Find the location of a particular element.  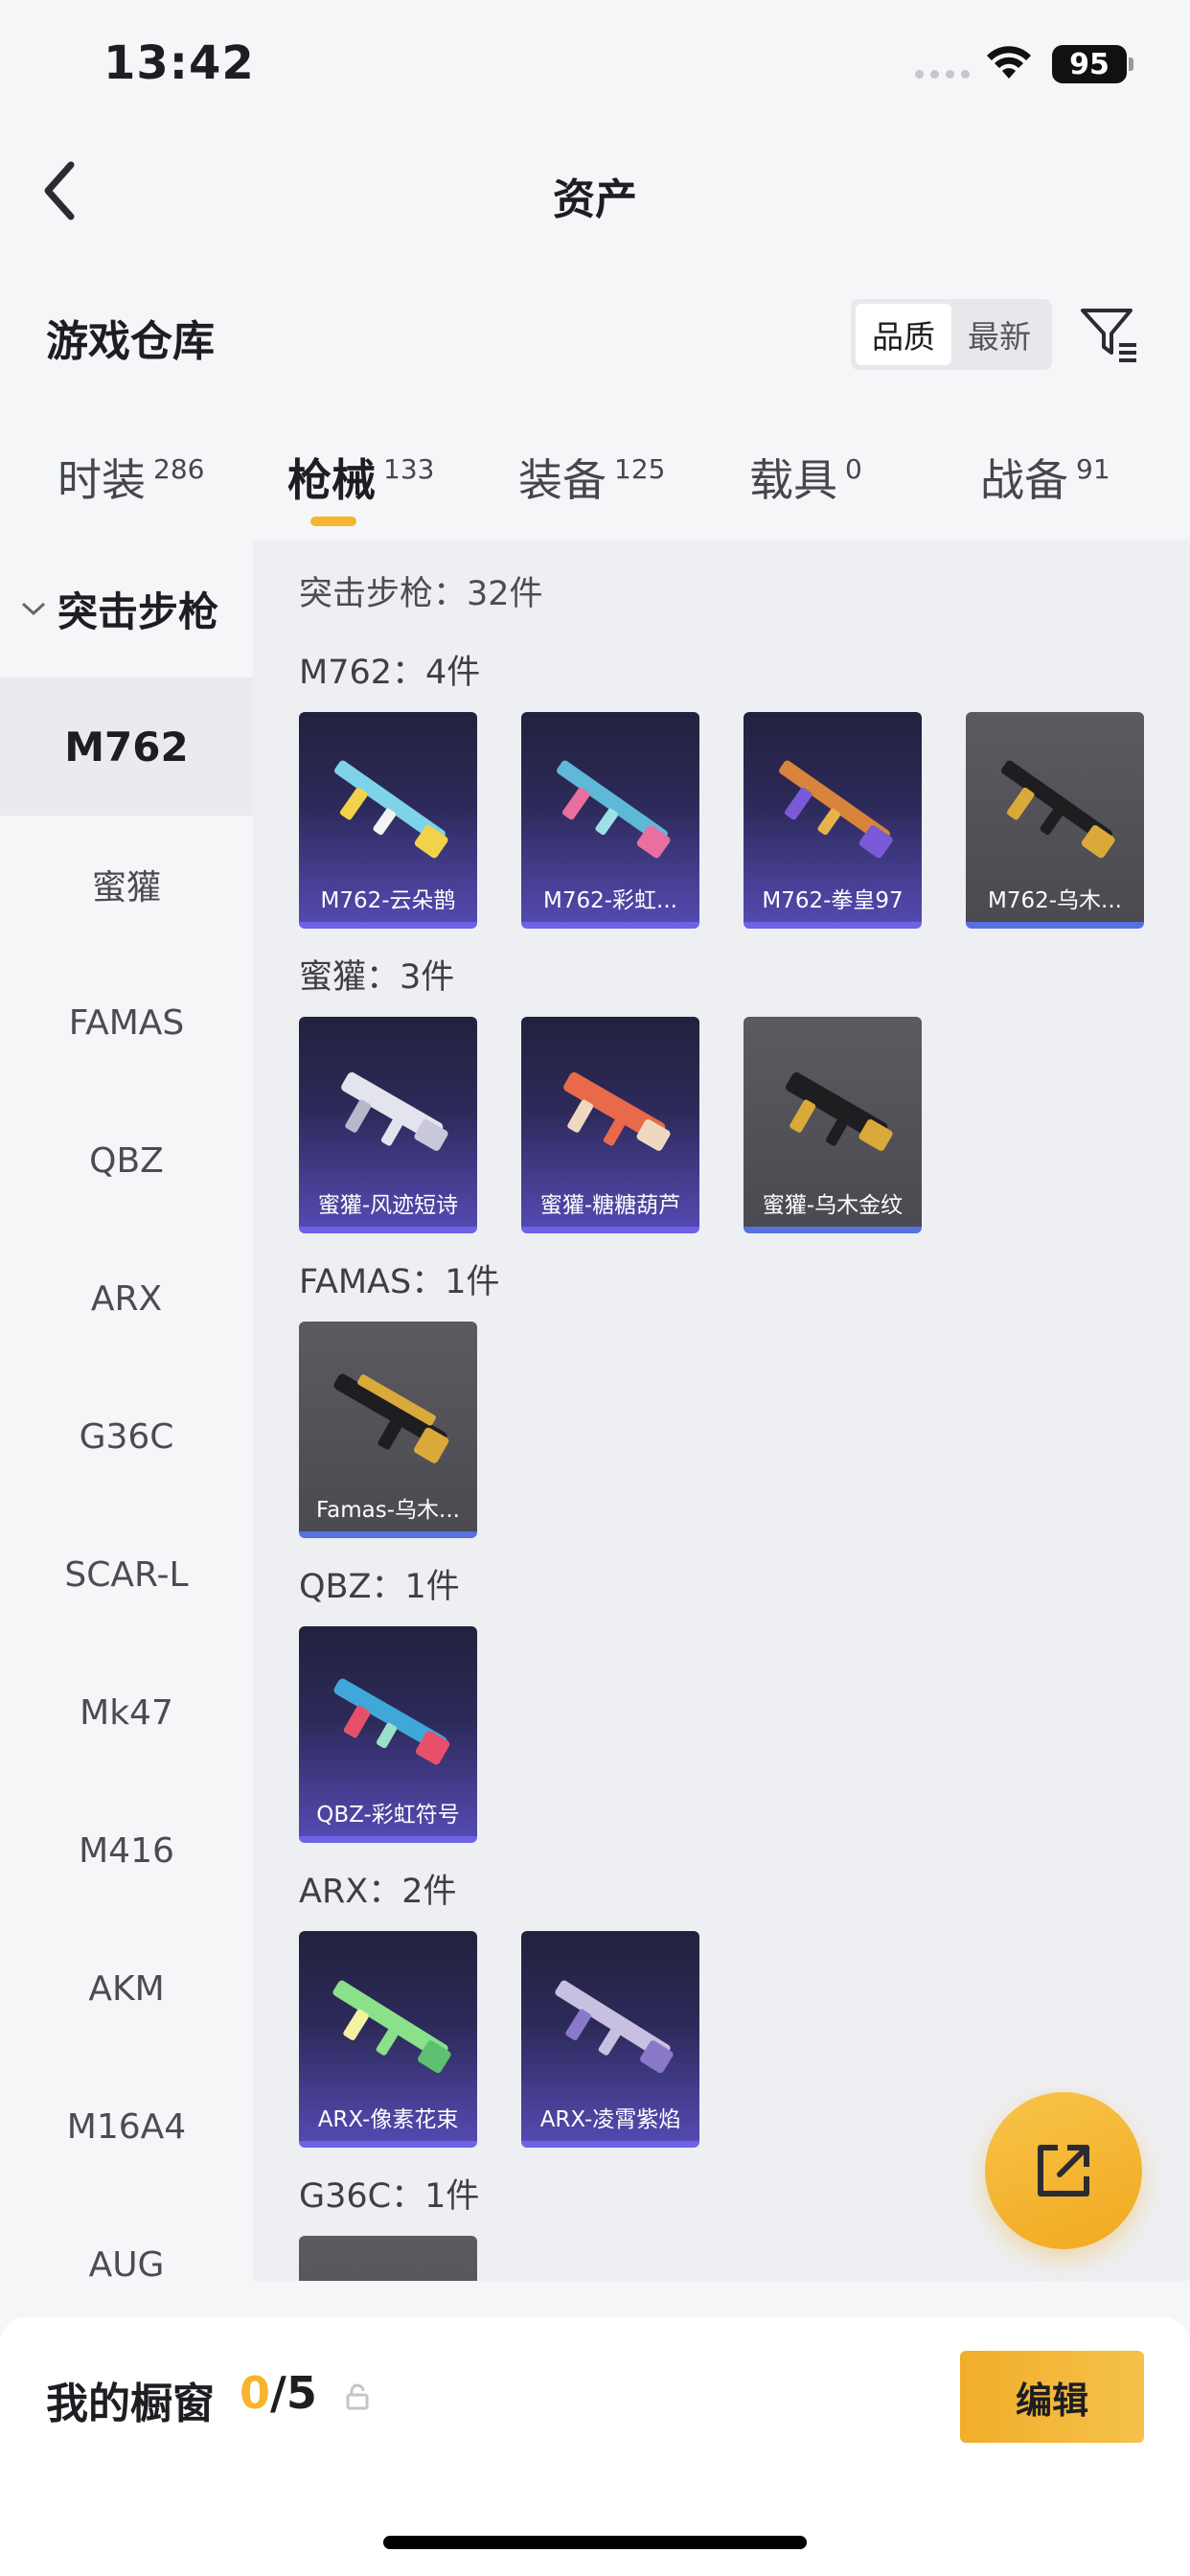

cellular-signal-icon is located at coordinates (943, 74).